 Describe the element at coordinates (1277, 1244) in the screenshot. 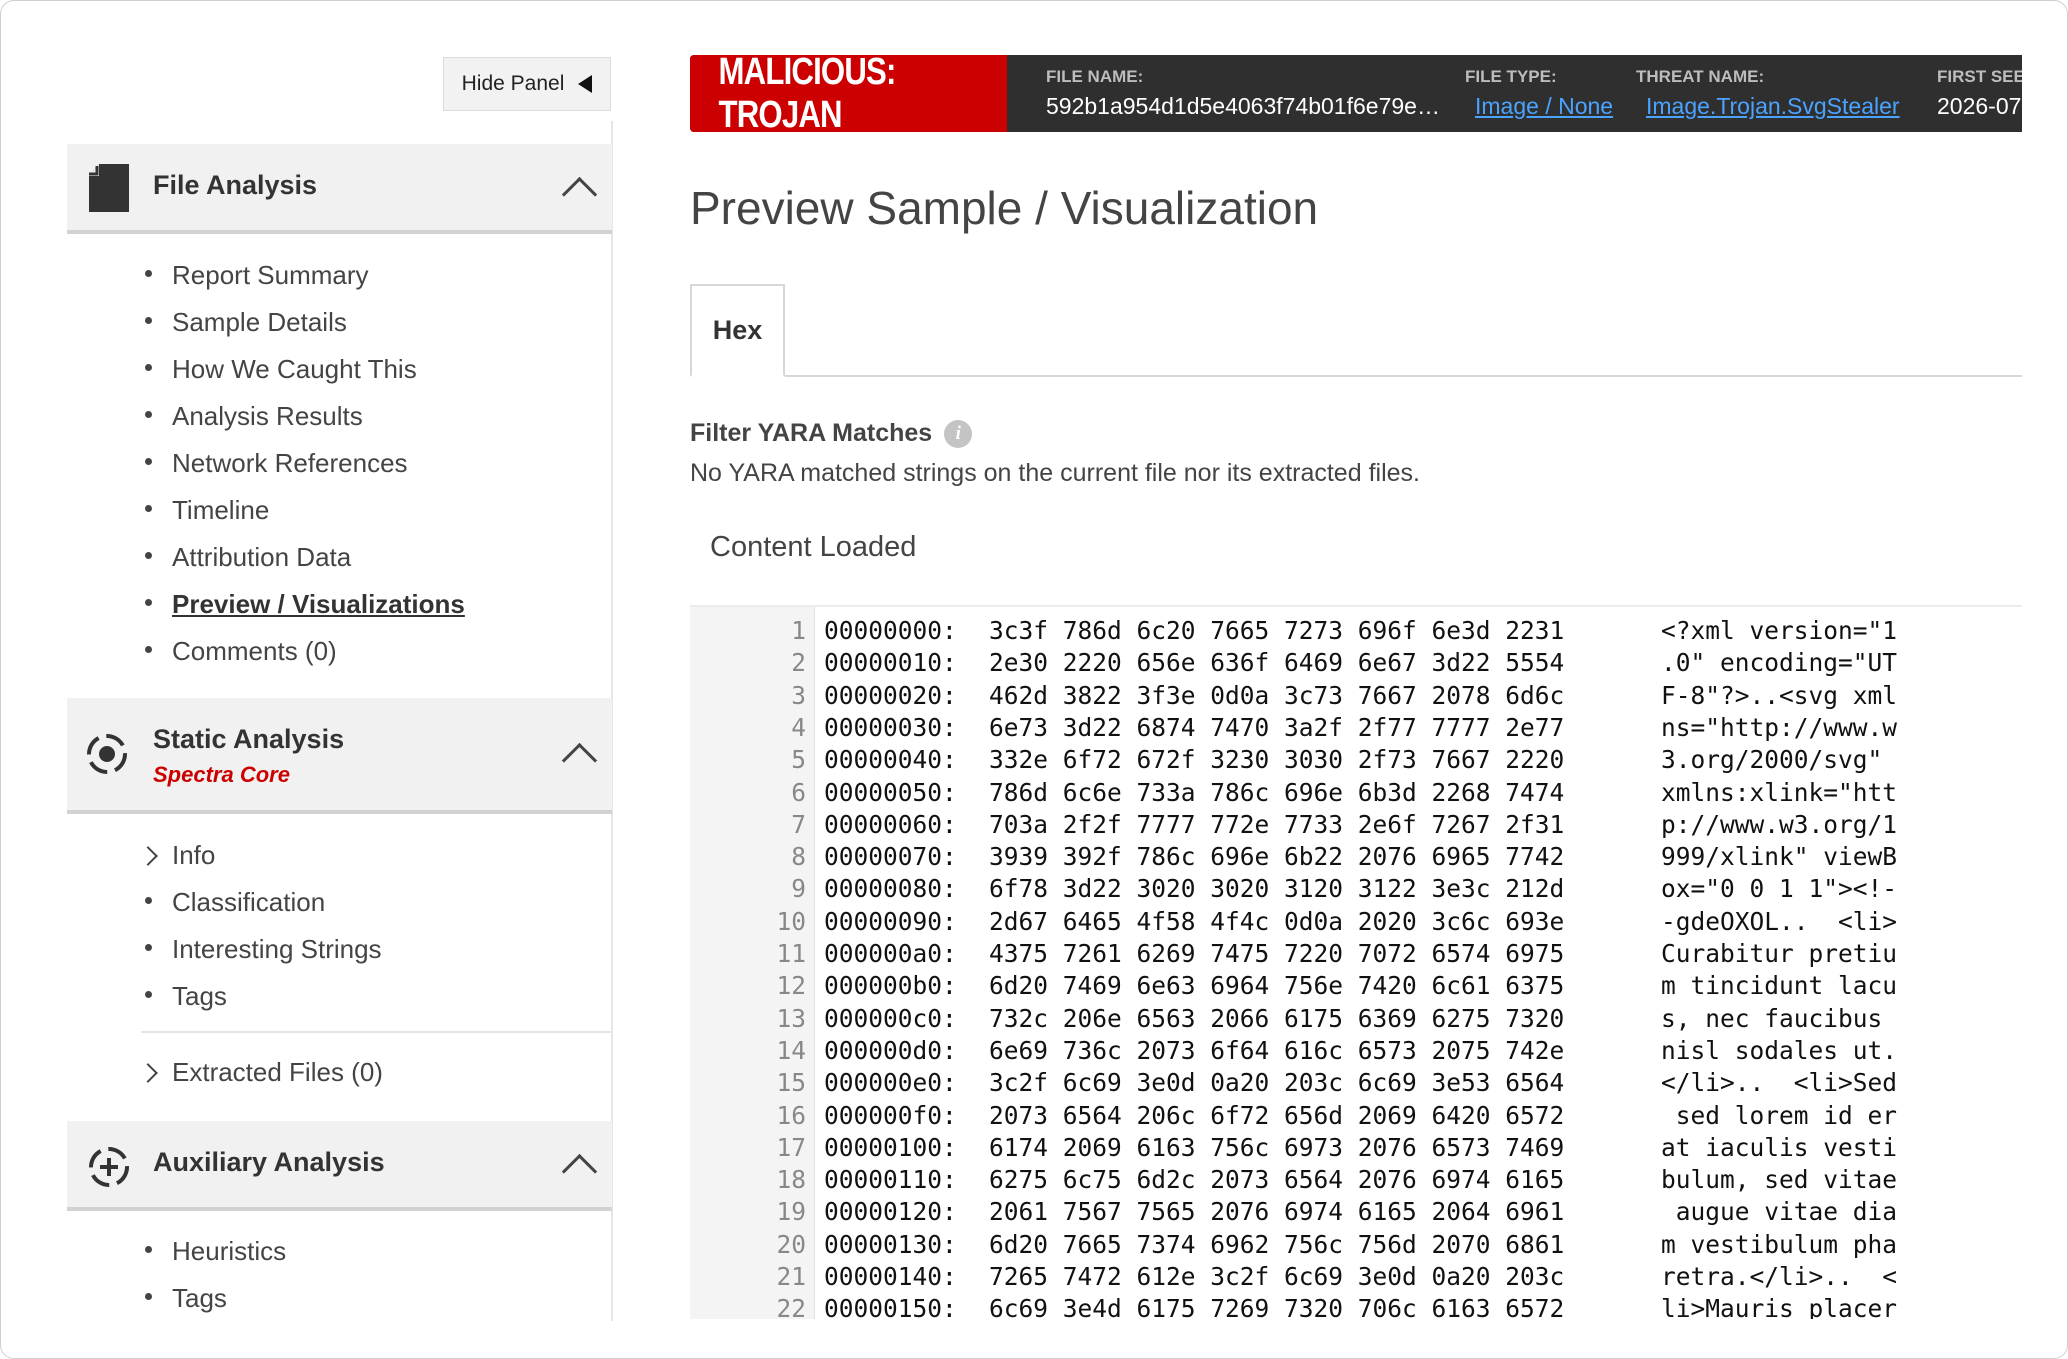

I see `hex-bytes: 6d20 7665 7374 6962 756c 756d 2070 6861` at that location.